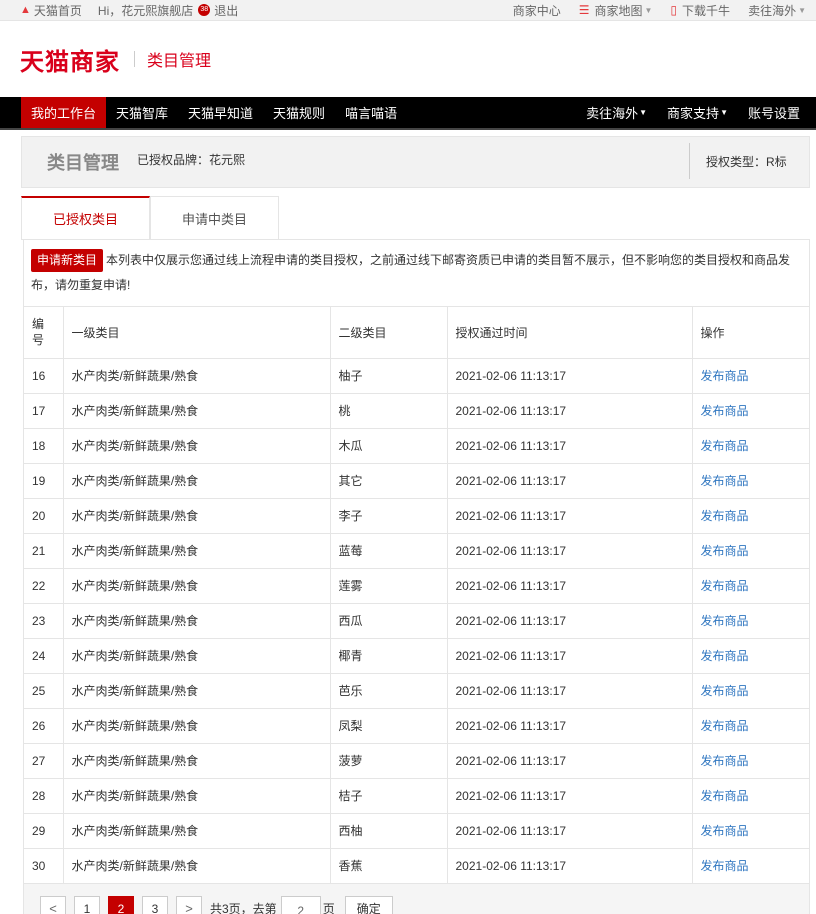  I want to click on nav-item-early-know: 天猫早知道, so click(220, 112).